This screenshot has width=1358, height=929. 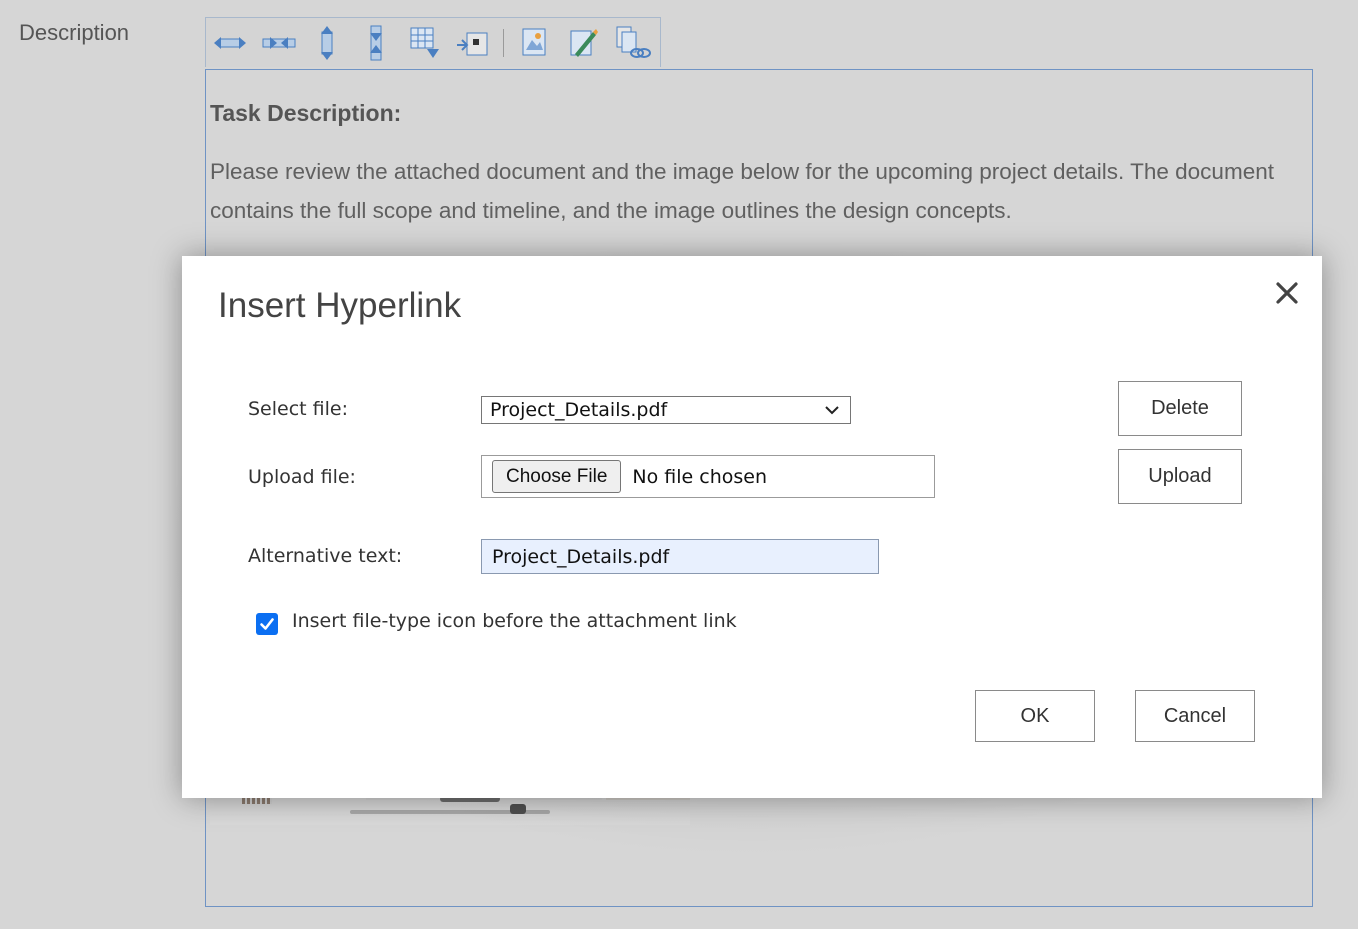 I want to click on dialog-title: Insert Hyperlink, so click(x=340, y=305).